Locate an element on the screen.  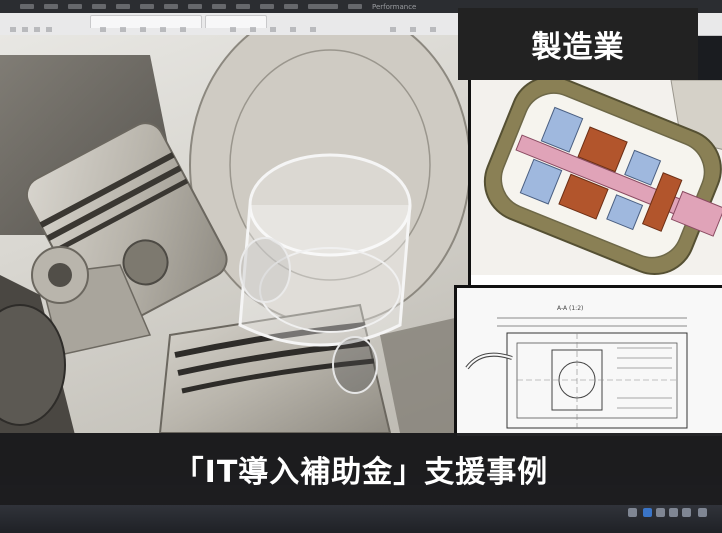
title-banner: 「IT導入補助金」支援事例 is located at coordinates (361, 469).